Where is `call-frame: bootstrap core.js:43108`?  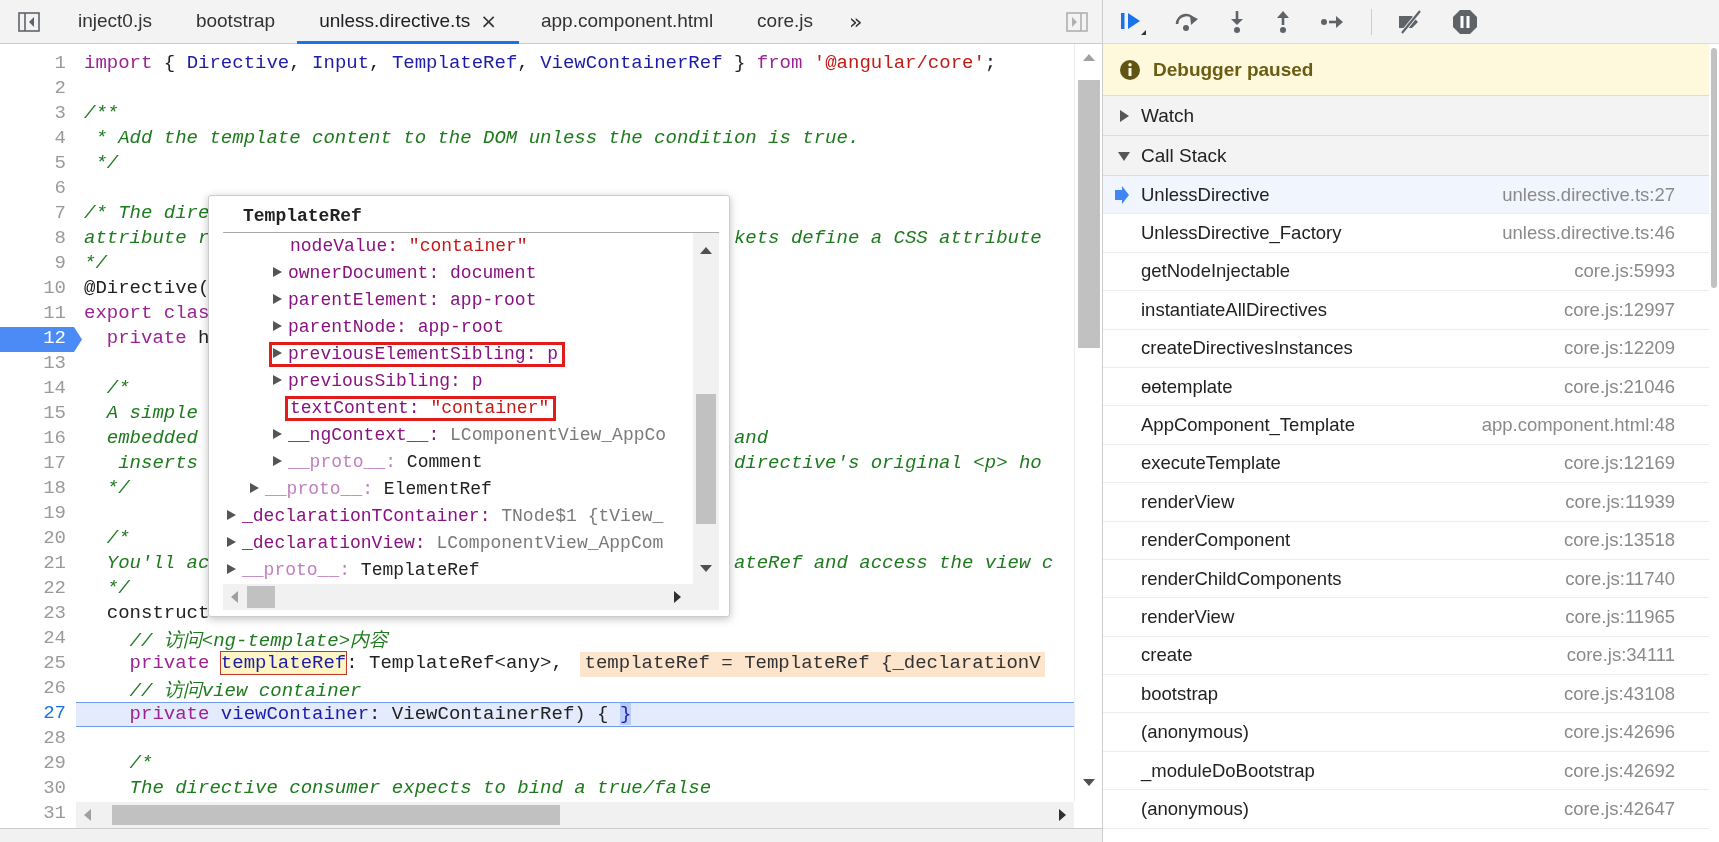
call-frame: bootstrap core.js:43108 is located at coordinates (1406, 694).